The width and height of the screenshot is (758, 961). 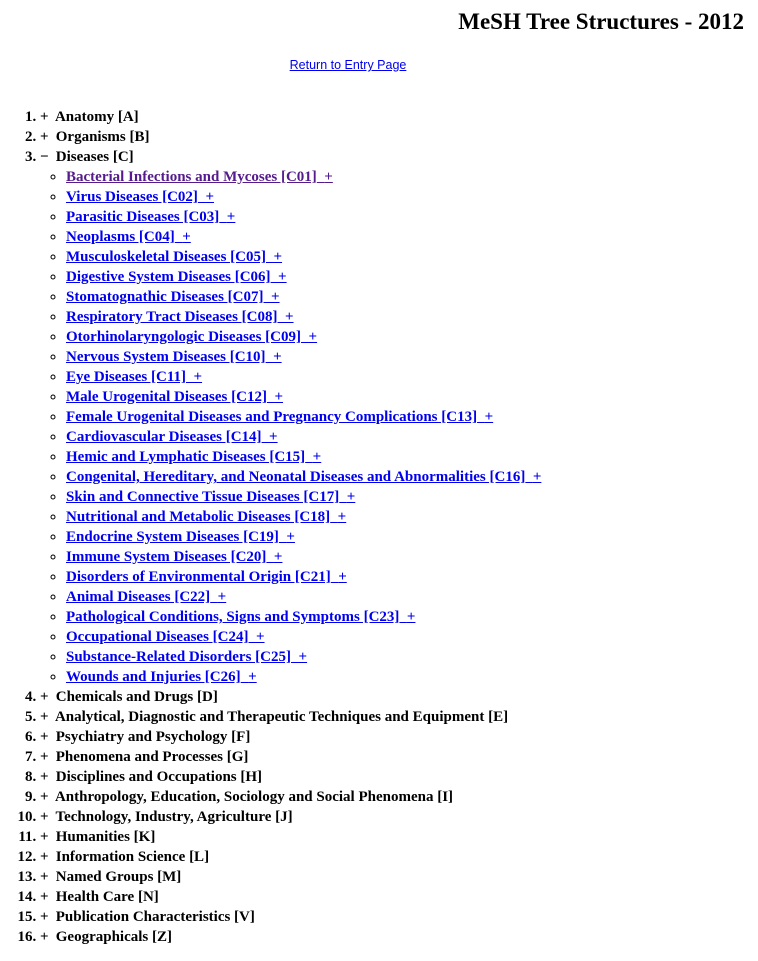 I want to click on tree-child-link: Stomatognathic Diseases [C07] +, so click(x=173, y=297).